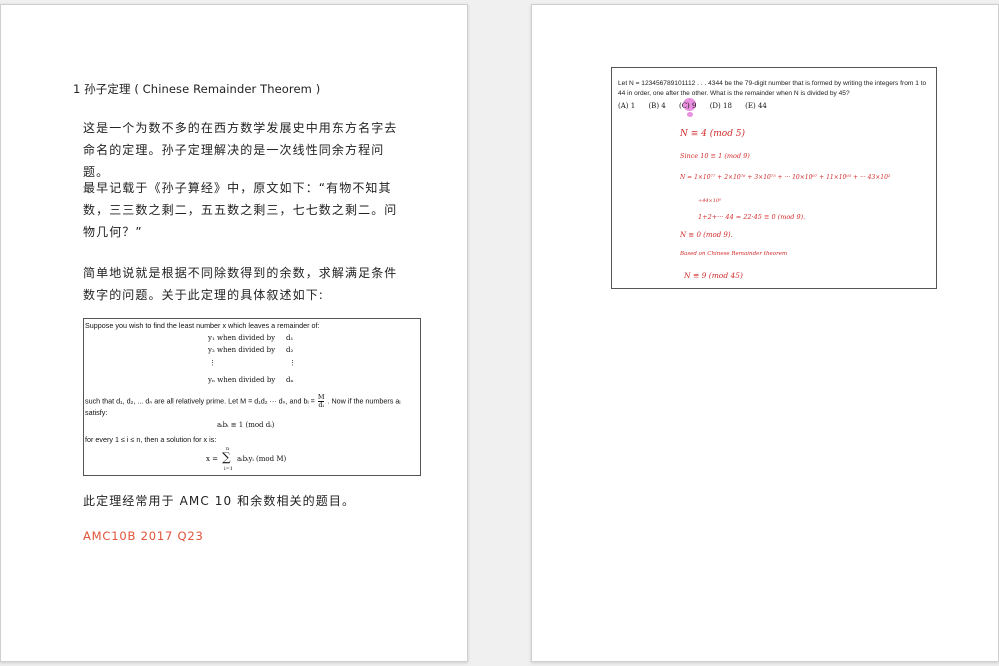 Image resolution: width=999 pixels, height=666 pixels. What do you see at coordinates (687, 106) in the screenshot?
I see `choice-c: (C) 9` at bounding box center [687, 106].